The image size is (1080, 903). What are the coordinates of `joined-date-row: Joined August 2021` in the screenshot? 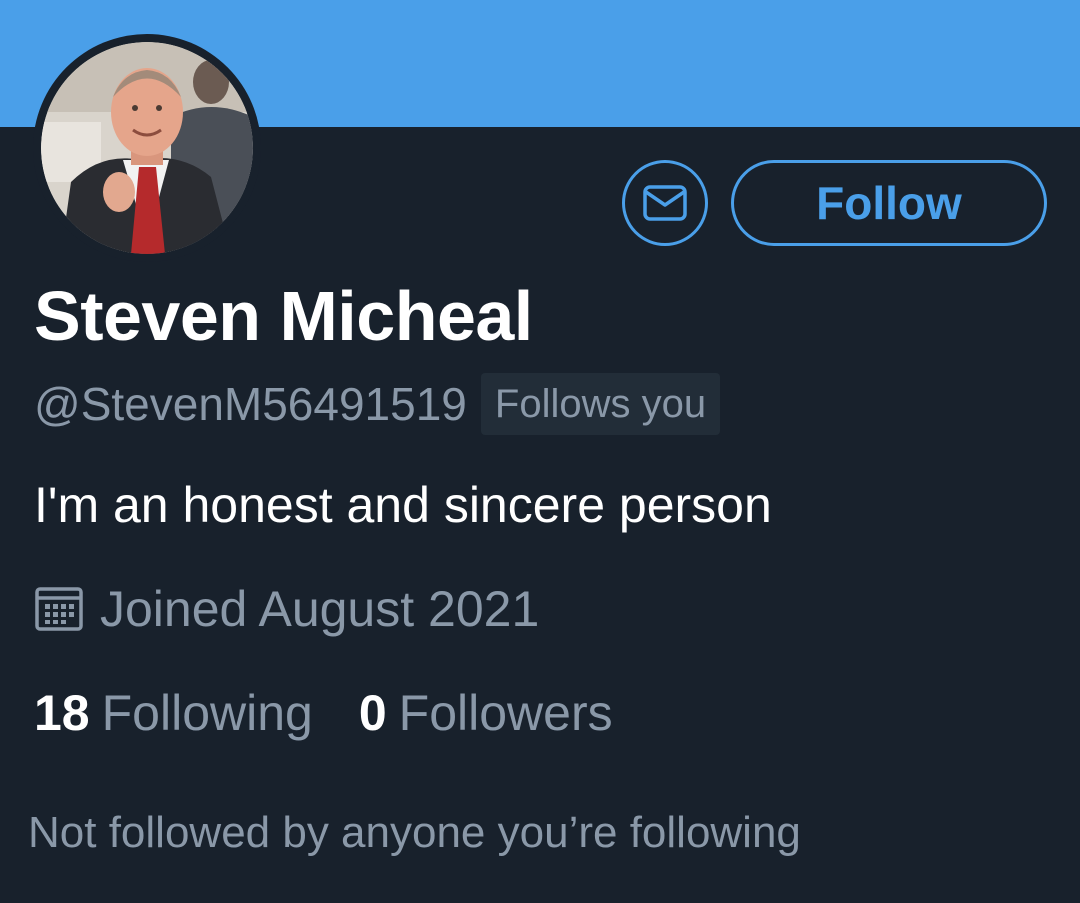 It's located at (286, 609).